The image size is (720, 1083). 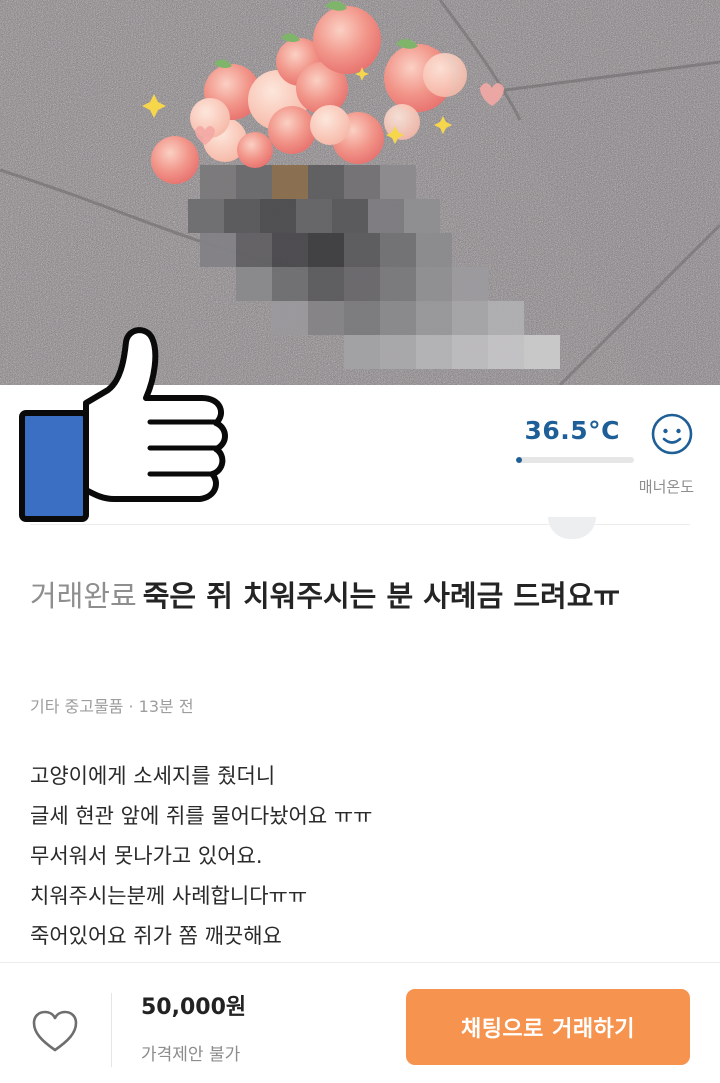 I want to click on manner-temperature-label: 매너온도, so click(x=666, y=487).